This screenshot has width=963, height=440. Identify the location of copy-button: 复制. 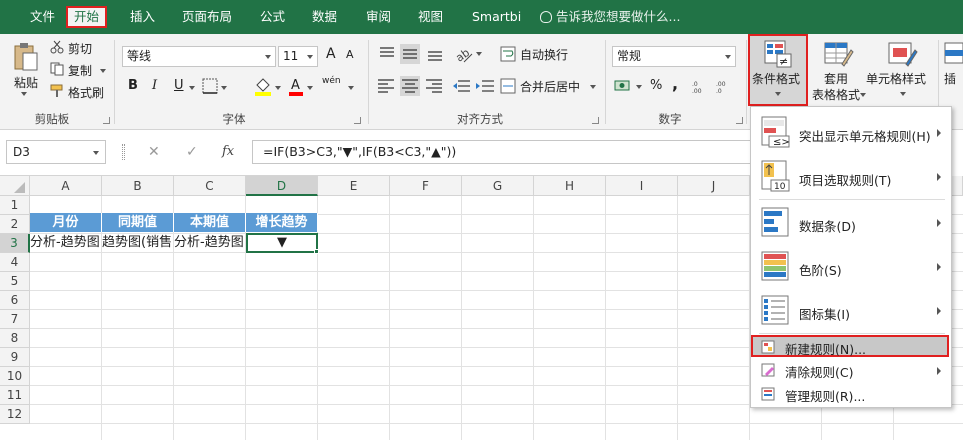
(80, 70).